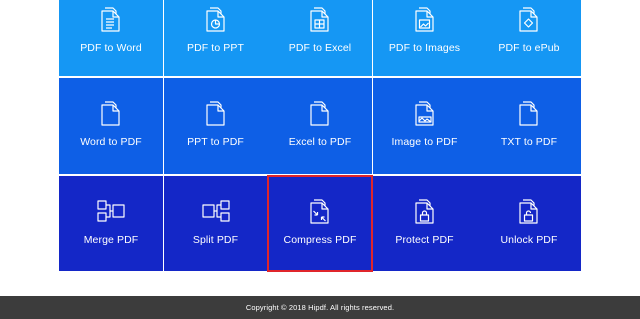 The width and height of the screenshot is (640, 319). I want to click on tile-label: TXT to PDF, so click(529, 142).